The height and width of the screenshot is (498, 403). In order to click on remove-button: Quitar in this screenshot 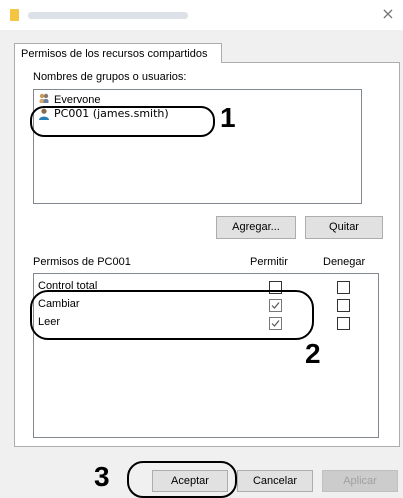, I will do `click(344, 227)`.